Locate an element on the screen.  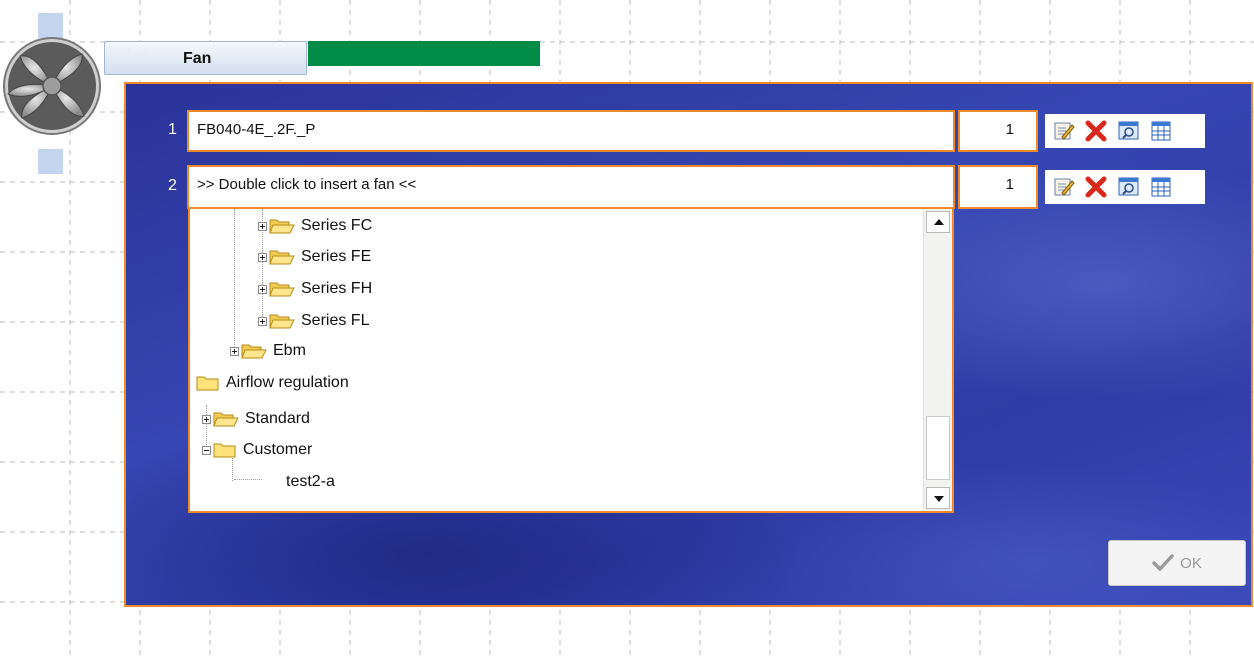
row-number: 2 is located at coordinates (172, 185).